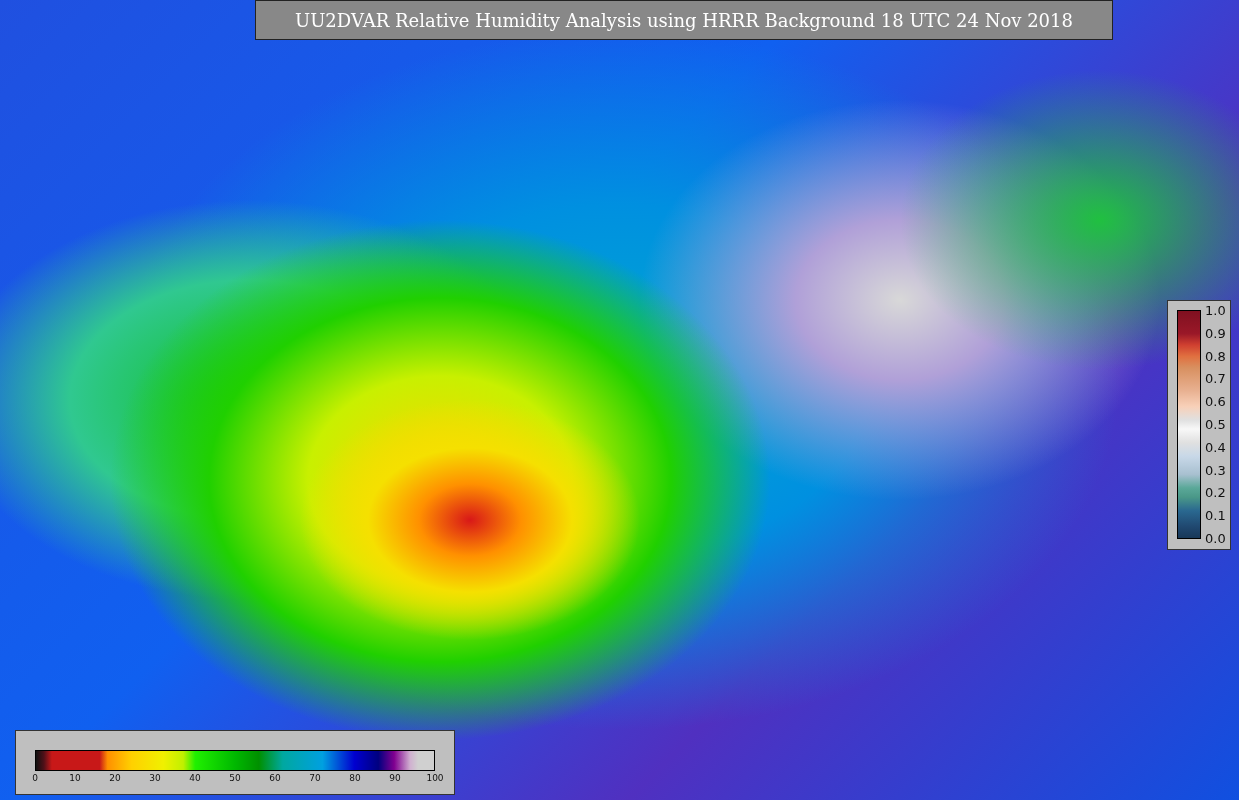 The height and width of the screenshot is (800, 1239). I want to click on colorbar-tick-label: 0.6, so click(1215, 402).